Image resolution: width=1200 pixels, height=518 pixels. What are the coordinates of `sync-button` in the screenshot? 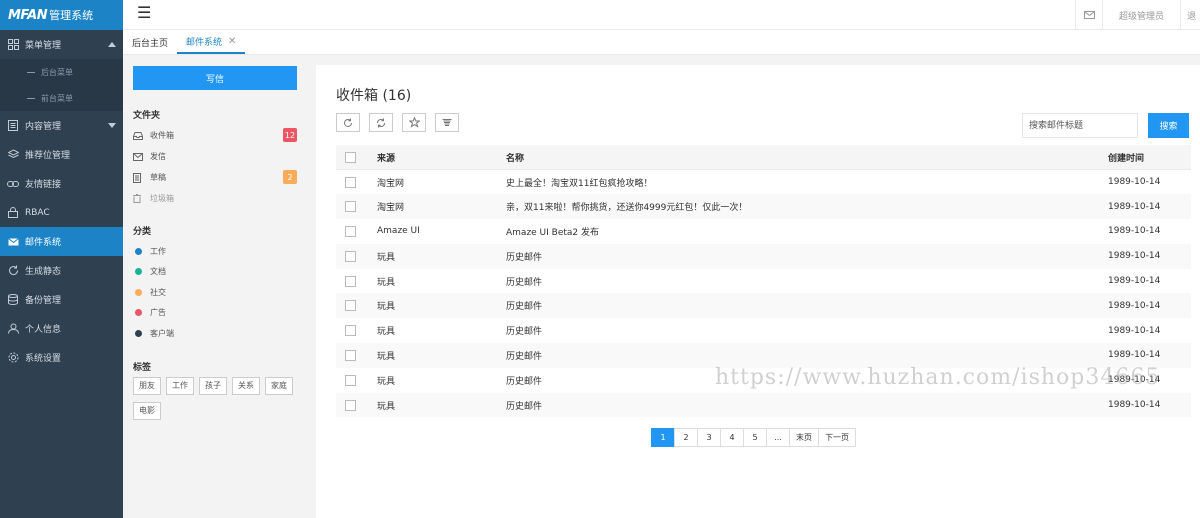 It's located at (381, 122).